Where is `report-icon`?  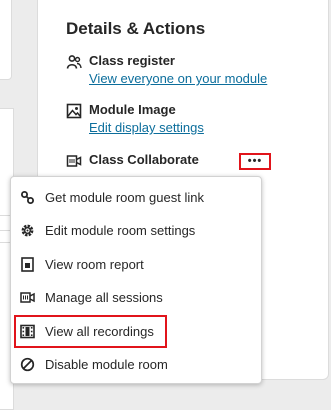 report-icon is located at coordinates (27, 264).